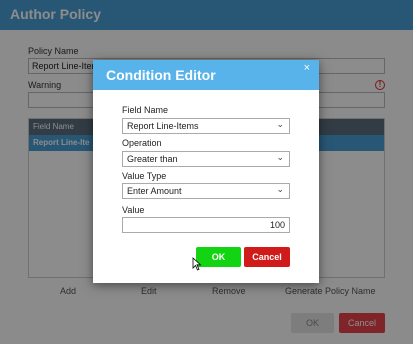 The image size is (413, 344). I want to click on operation-select: Greater than ⌄, so click(206, 159).